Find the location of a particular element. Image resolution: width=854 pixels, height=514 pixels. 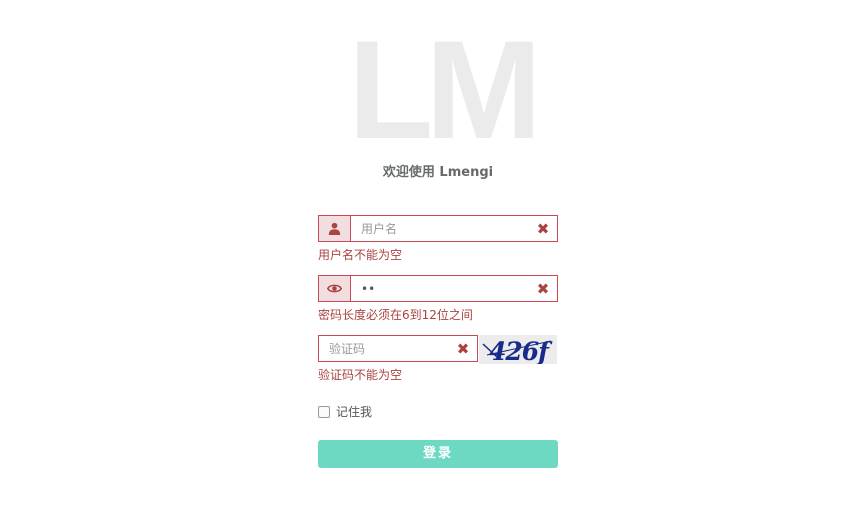

username-error: 用户名不能为空 is located at coordinates (360, 255).